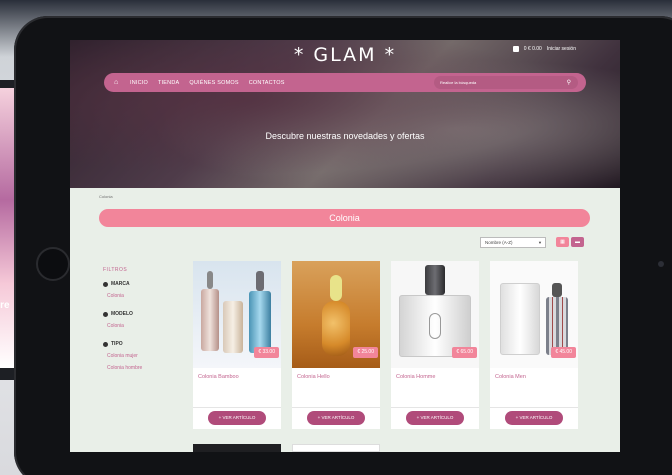 Image resolution: width=672 pixels, height=475 pixels. I want to click on search-input: Realice la búsqueda ⚲, so click(506, 82).